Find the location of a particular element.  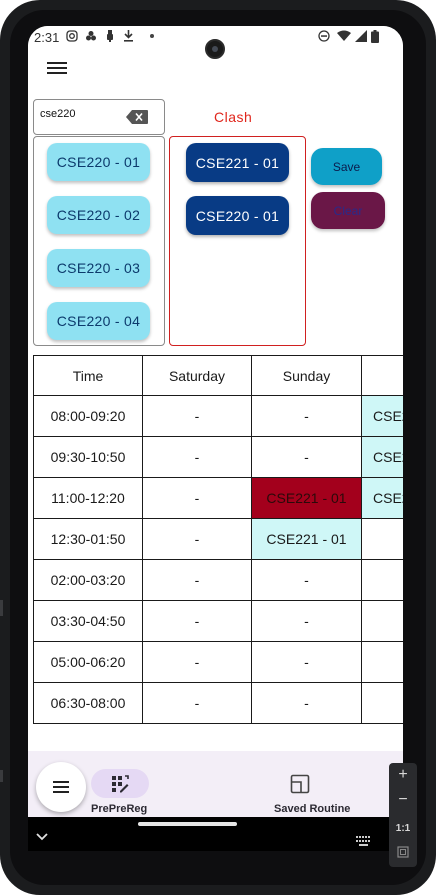

backspace-clear-icon is located at coordinates (137, 117).